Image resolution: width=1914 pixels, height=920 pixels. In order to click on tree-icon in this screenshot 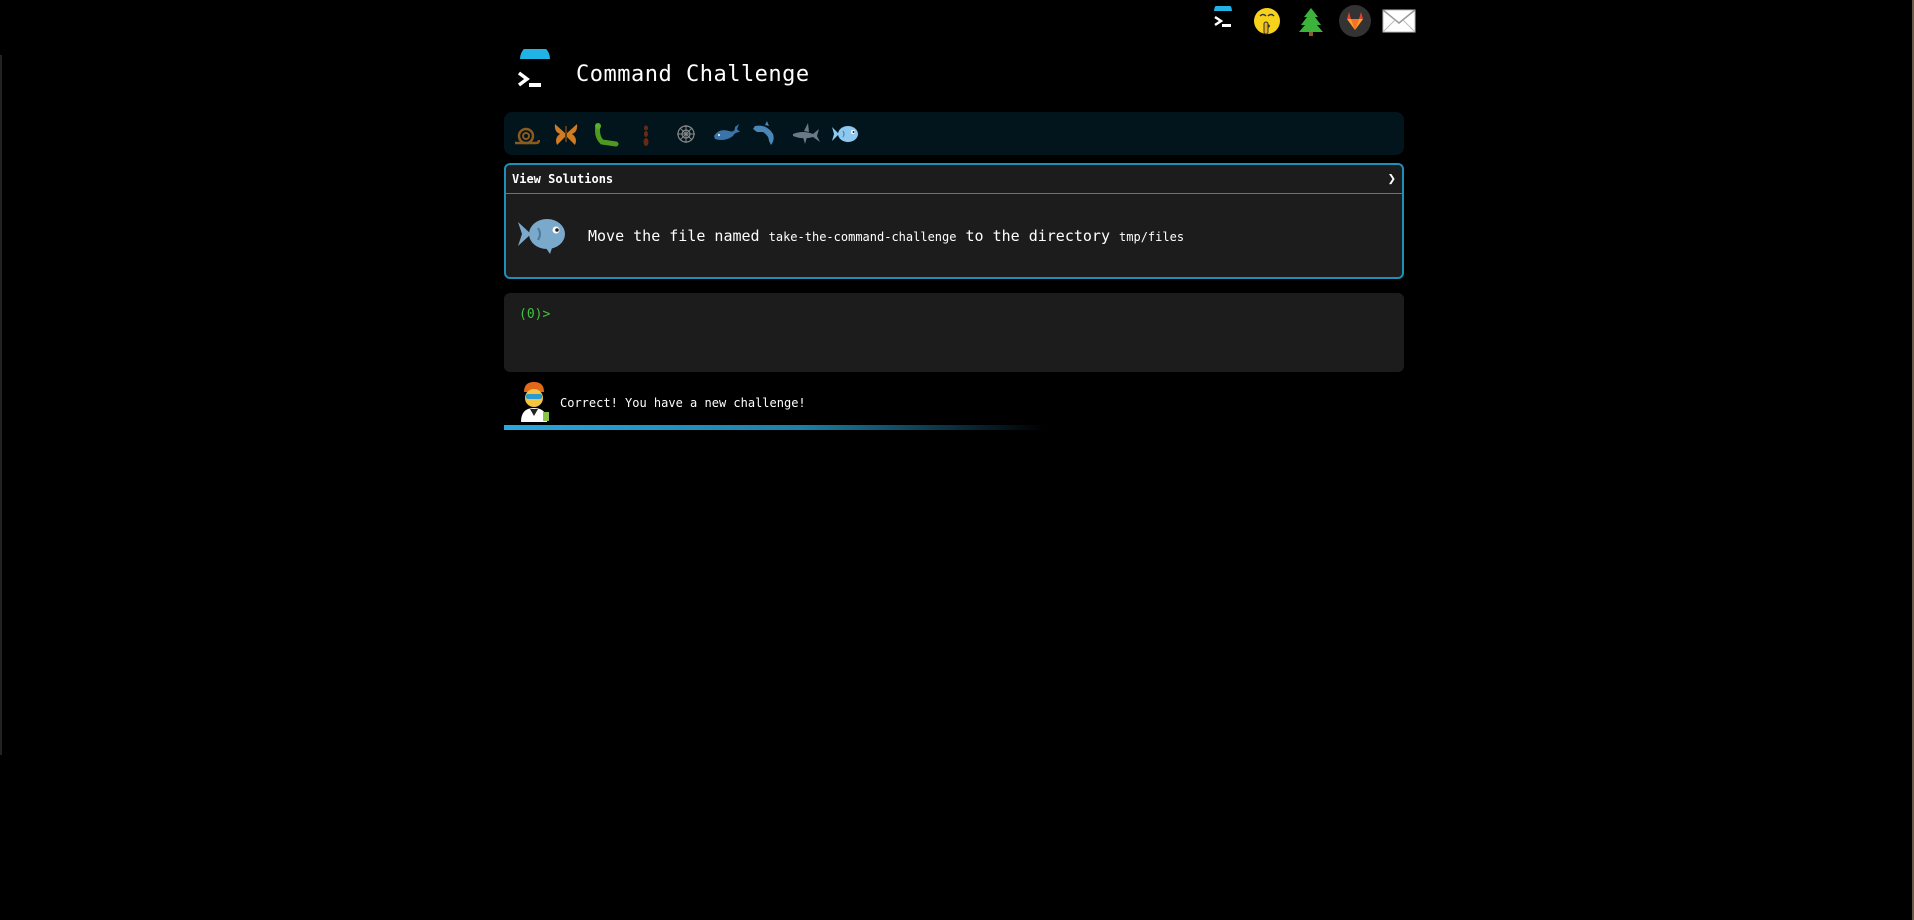, I will do `click(1311, 21)`.